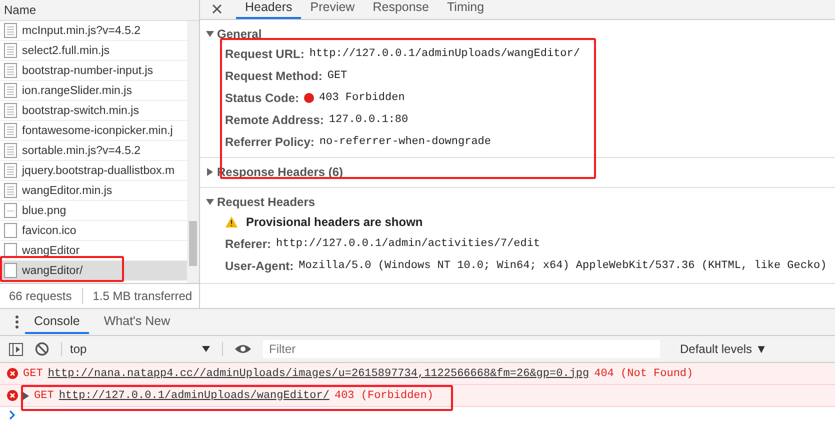 This screenshot has width=835, height=436. What do you see at coordinates (26, 396) in the screenshot?
I see `expand-triangle-icon` at bounding box center [26, 396].